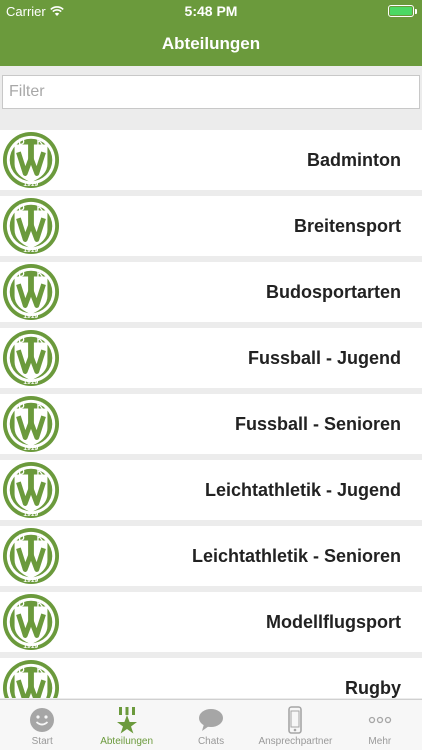 The image size is (422, 750). I want to click on nav-bar: Abteilungen, so click(211, 44).